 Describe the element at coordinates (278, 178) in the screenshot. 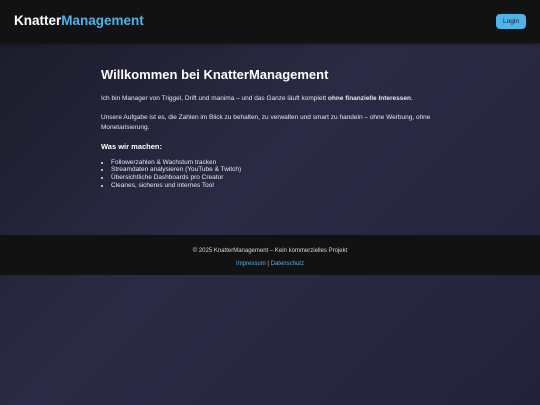

I see `list-item: Übersichtliche Dashboards pro Creator` at that location.